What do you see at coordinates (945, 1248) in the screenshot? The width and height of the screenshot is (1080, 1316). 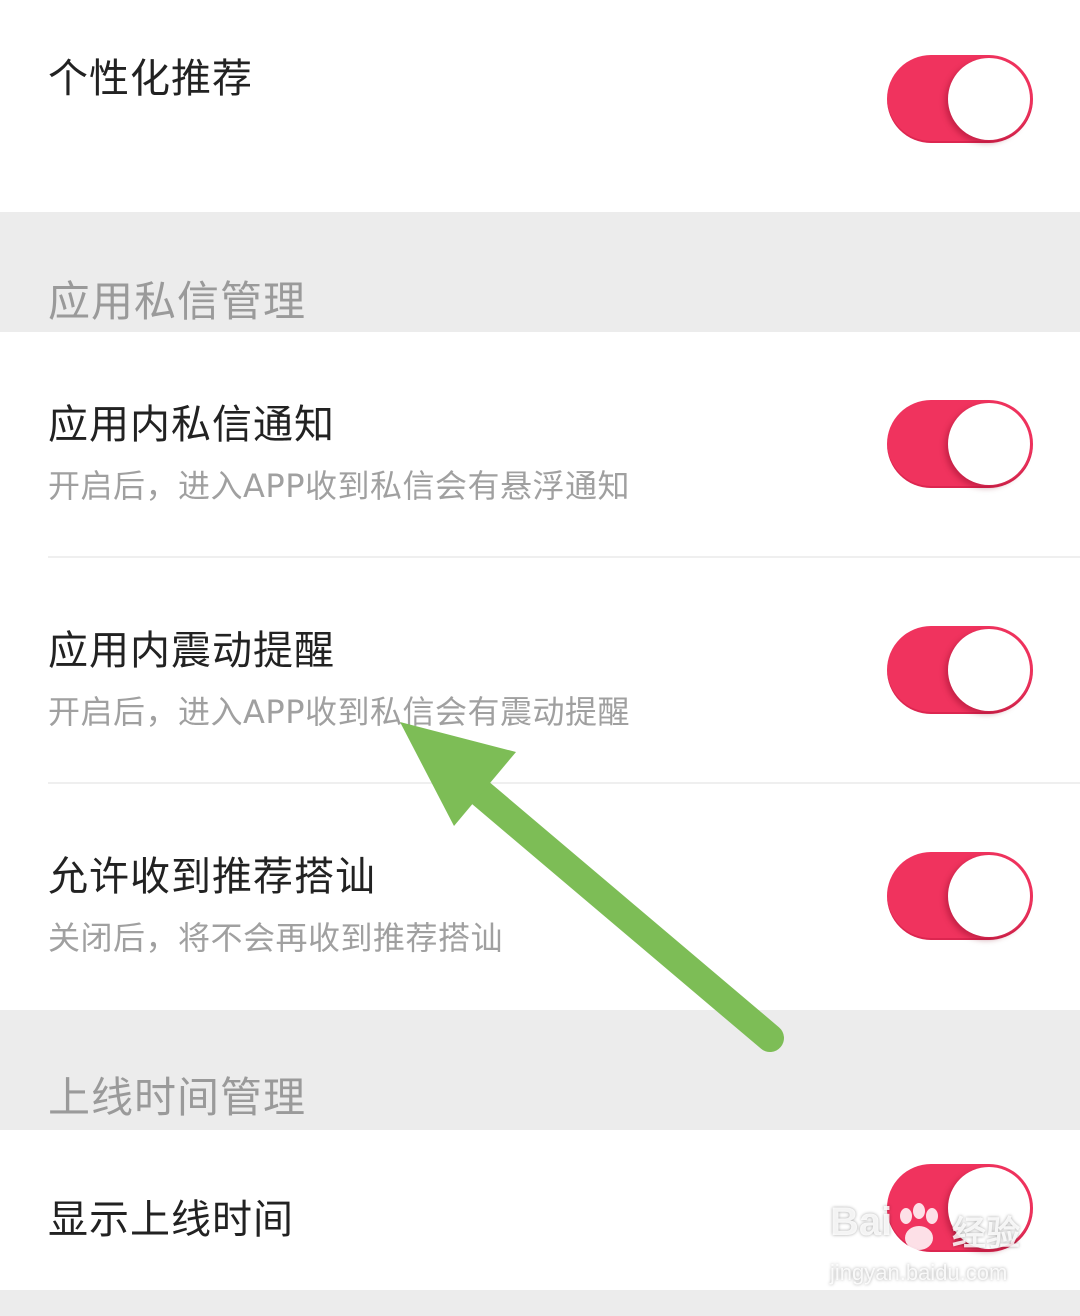 I see `baidu-jingyan-watermark: Bai 经验 jingyan.baidu.com` at bounding box center [945, 1248].